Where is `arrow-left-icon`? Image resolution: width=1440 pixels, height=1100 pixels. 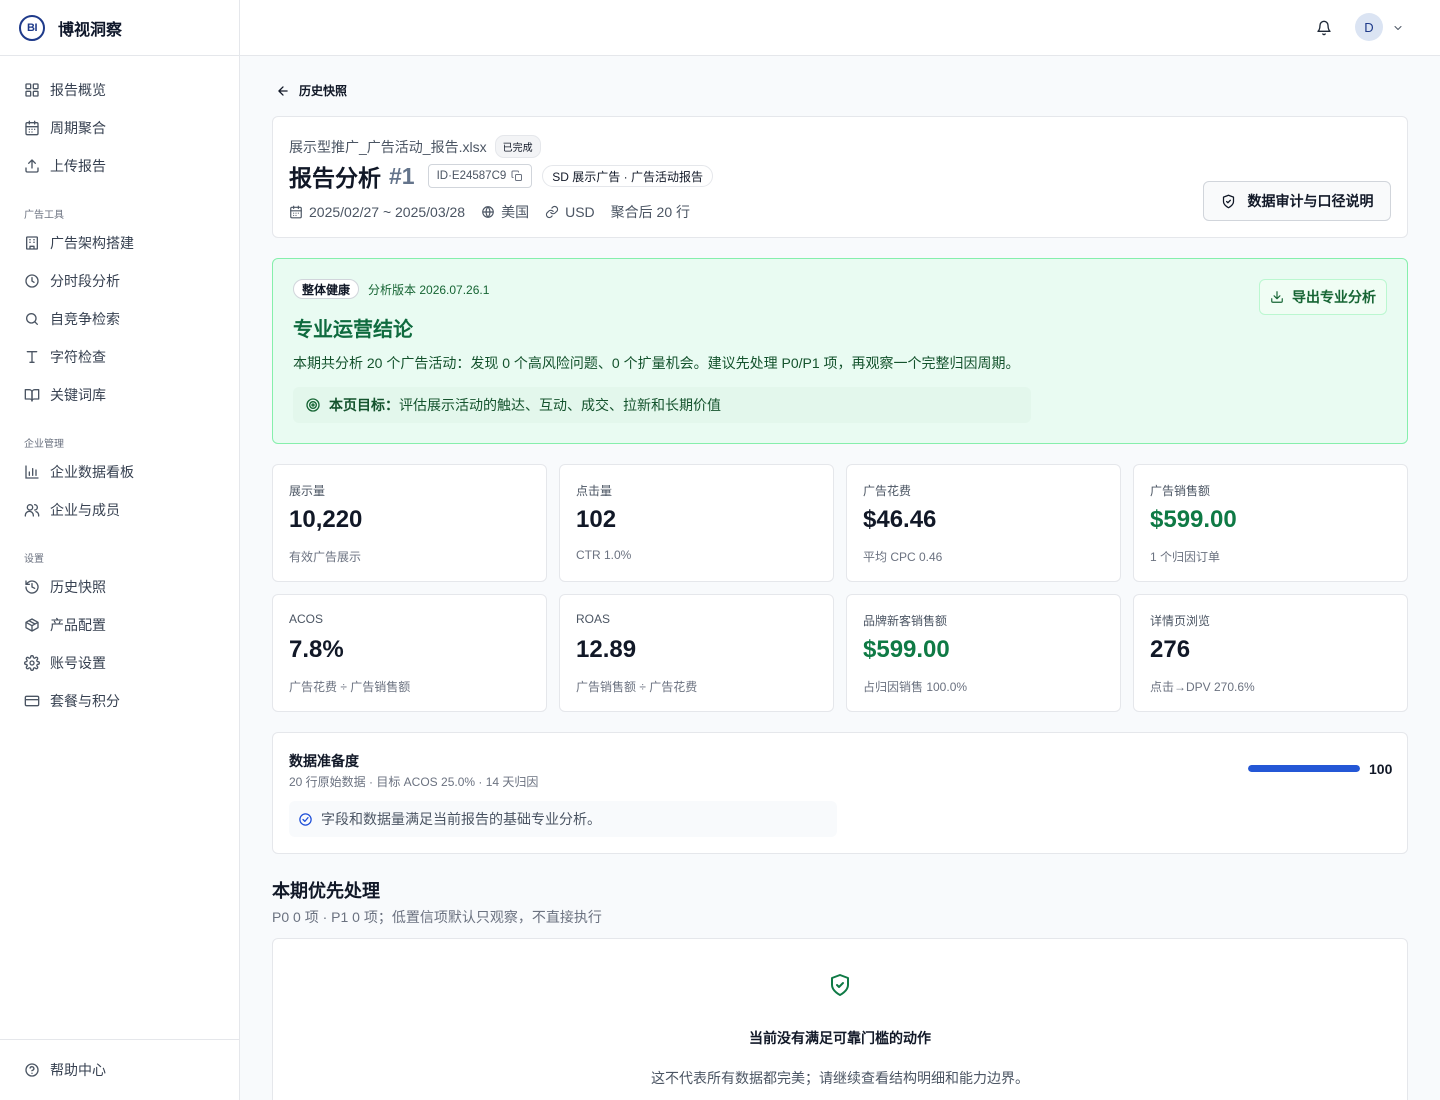 arrow-left-icon is located at coordinates (283, 91).